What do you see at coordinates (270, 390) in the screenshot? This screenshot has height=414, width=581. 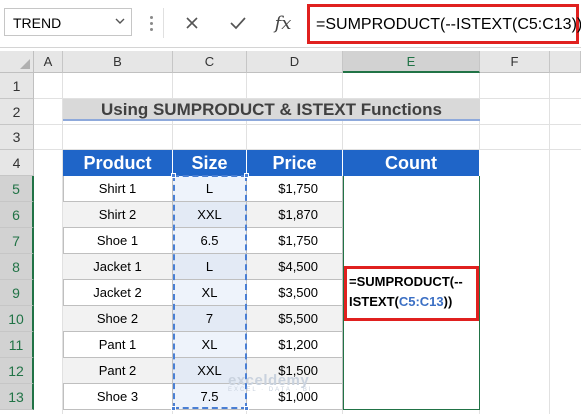 I see `watermark-tagline: EXCEL · DATA · BI` at bounding box center [270, 390].